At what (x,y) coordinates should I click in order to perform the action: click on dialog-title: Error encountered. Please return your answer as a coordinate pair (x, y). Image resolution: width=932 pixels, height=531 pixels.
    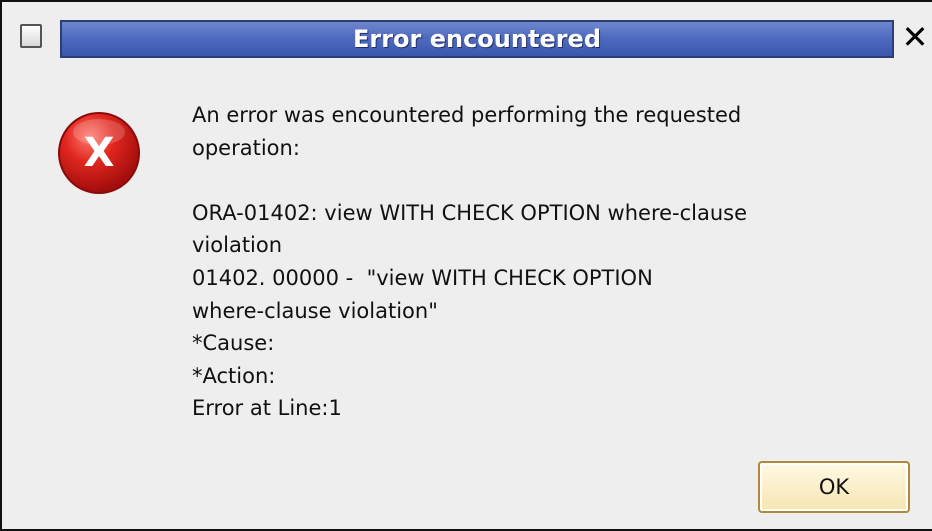
    Looking at the image, I should click on (477, 39).